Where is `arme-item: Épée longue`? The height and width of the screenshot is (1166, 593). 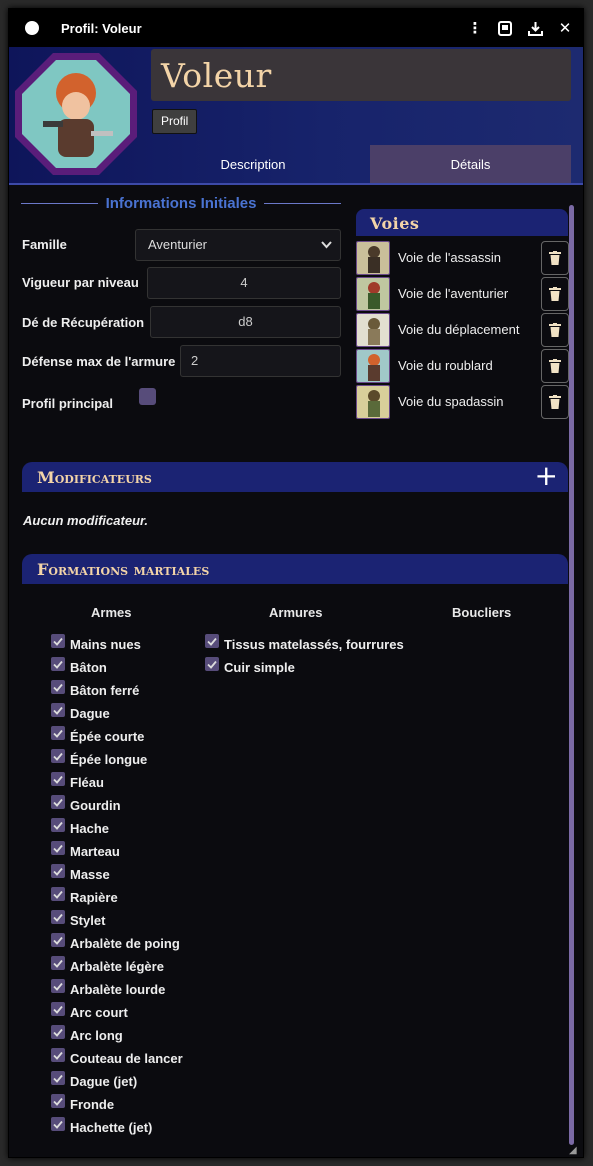 arme-item: Épée longue is located at coordinates (99, 759).